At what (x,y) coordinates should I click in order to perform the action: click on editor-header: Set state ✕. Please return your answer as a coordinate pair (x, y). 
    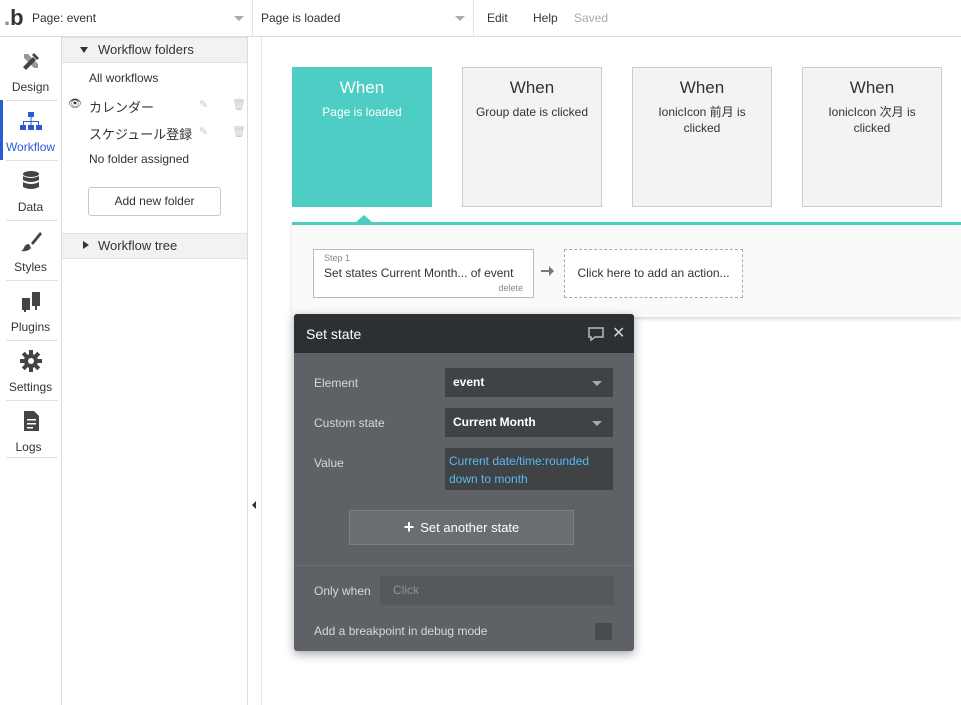
    Looking at the image, I should click on (464, 333).